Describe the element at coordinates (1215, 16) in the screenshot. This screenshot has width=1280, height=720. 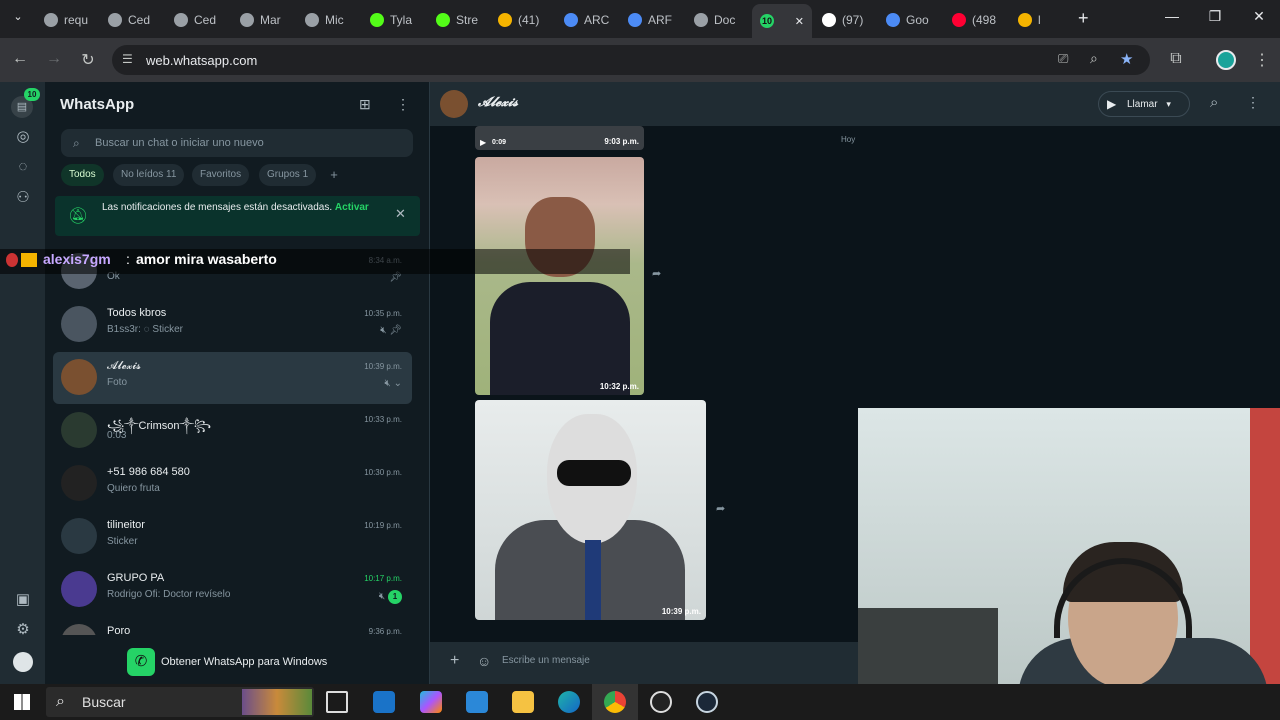
I see `restore-button: ❐` at that location.